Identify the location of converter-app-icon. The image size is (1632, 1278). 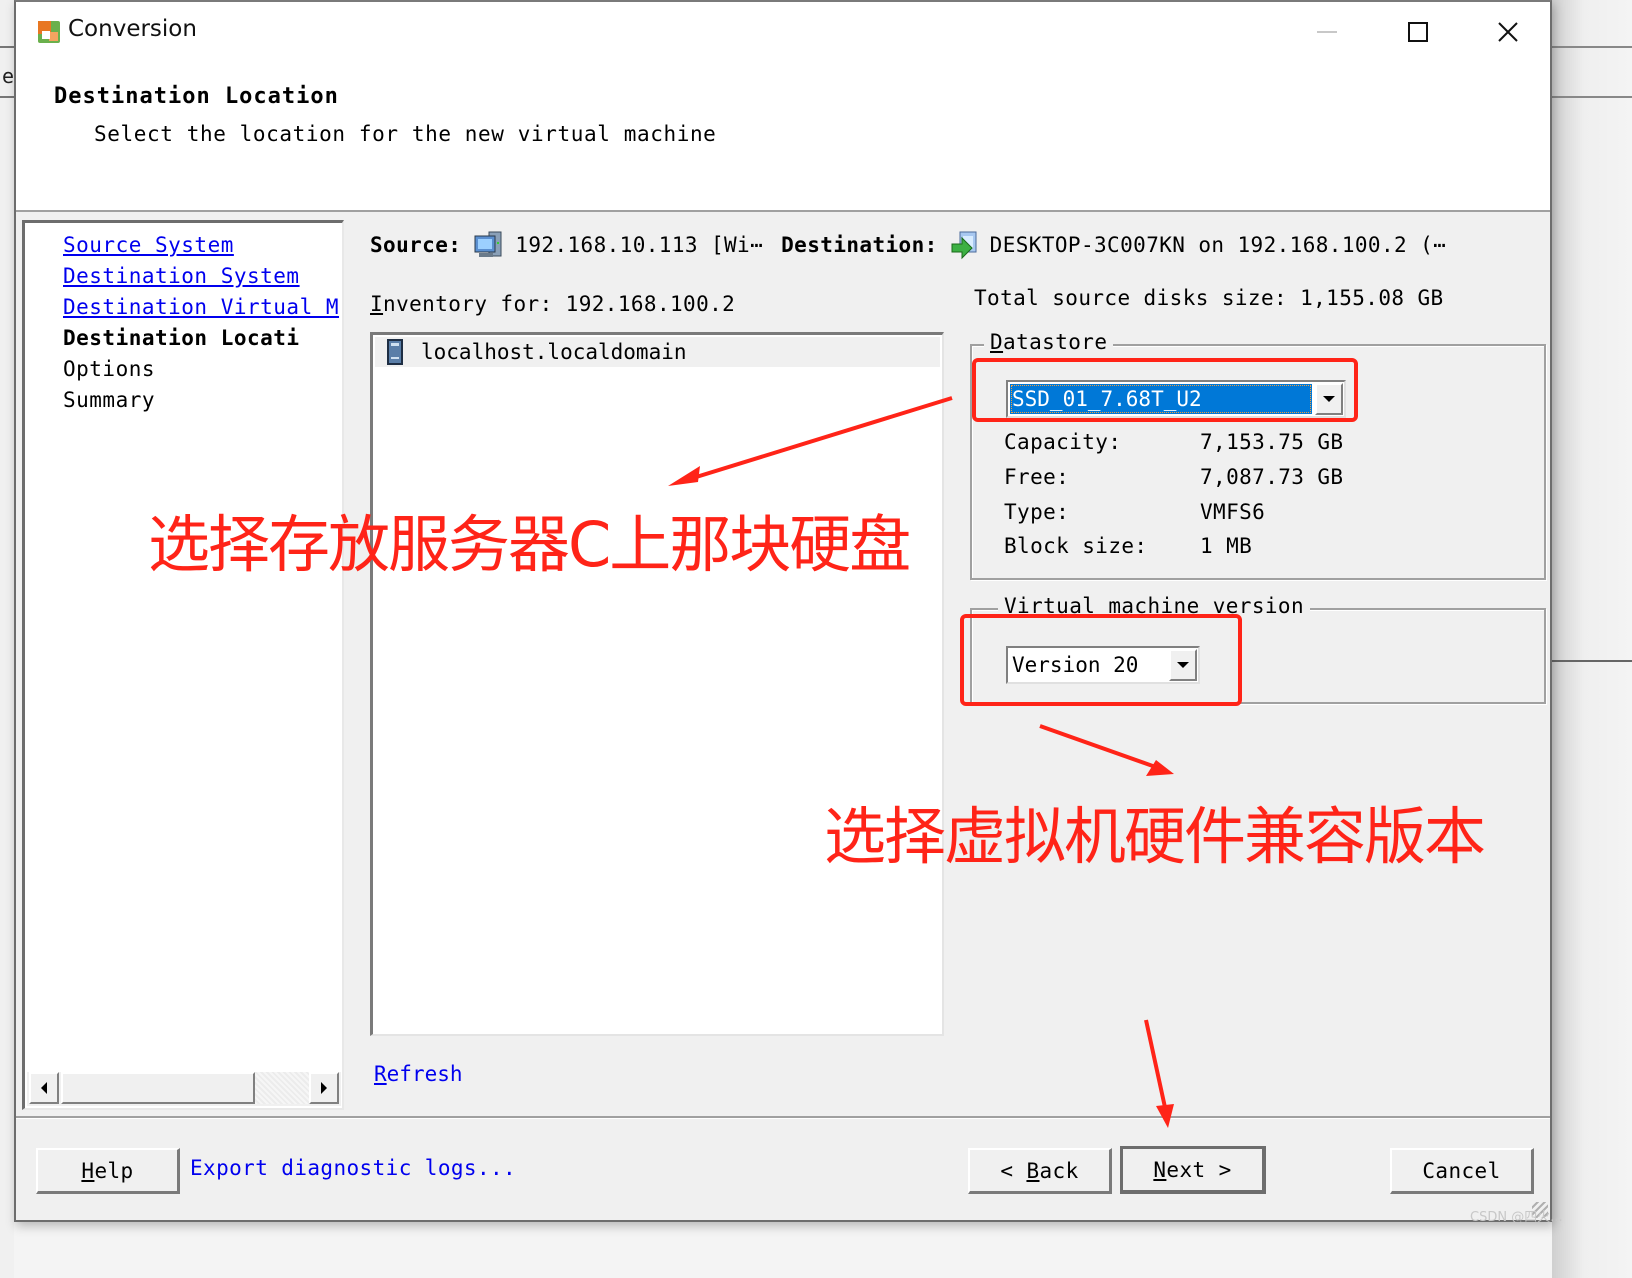
(49, 32).